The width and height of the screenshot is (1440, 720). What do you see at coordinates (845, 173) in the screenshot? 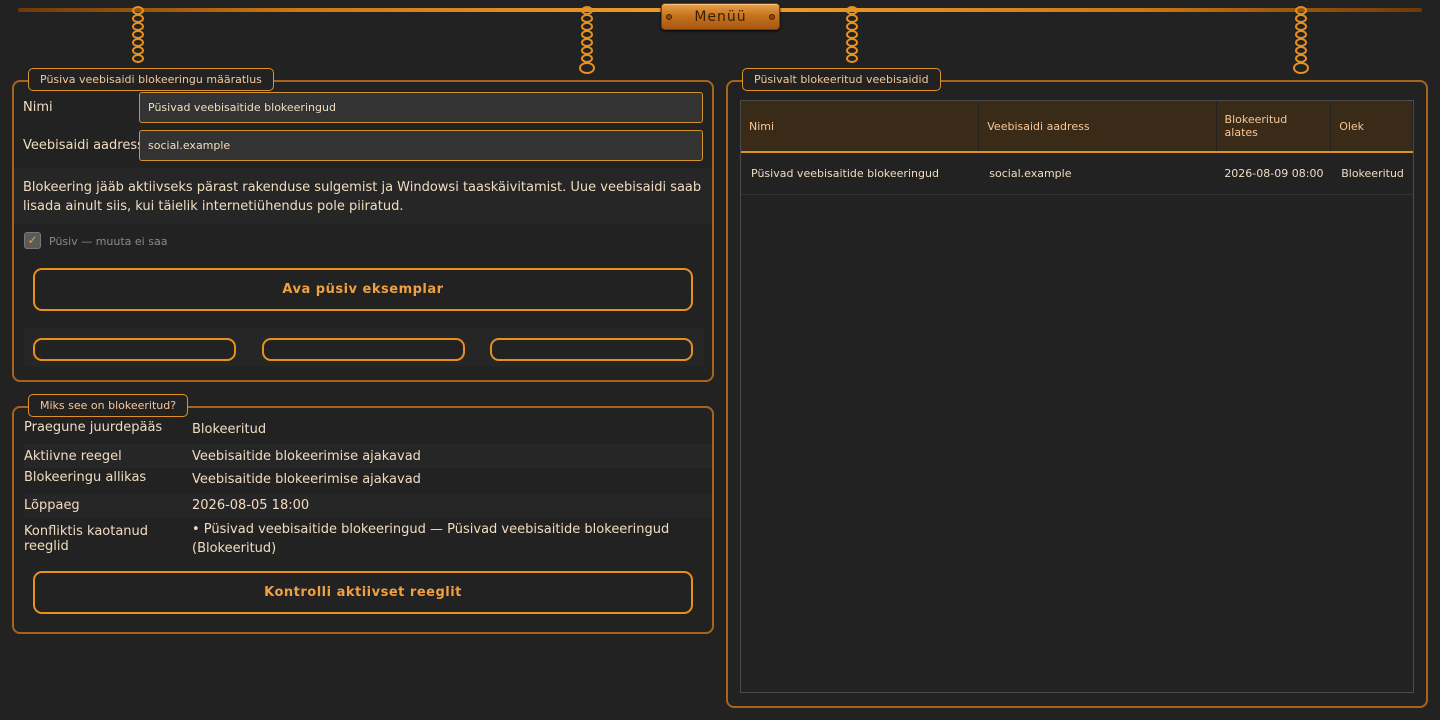
I see `cell-name: Püsivad veebisaitide blokeeringud` at bounding box center [845, 173].